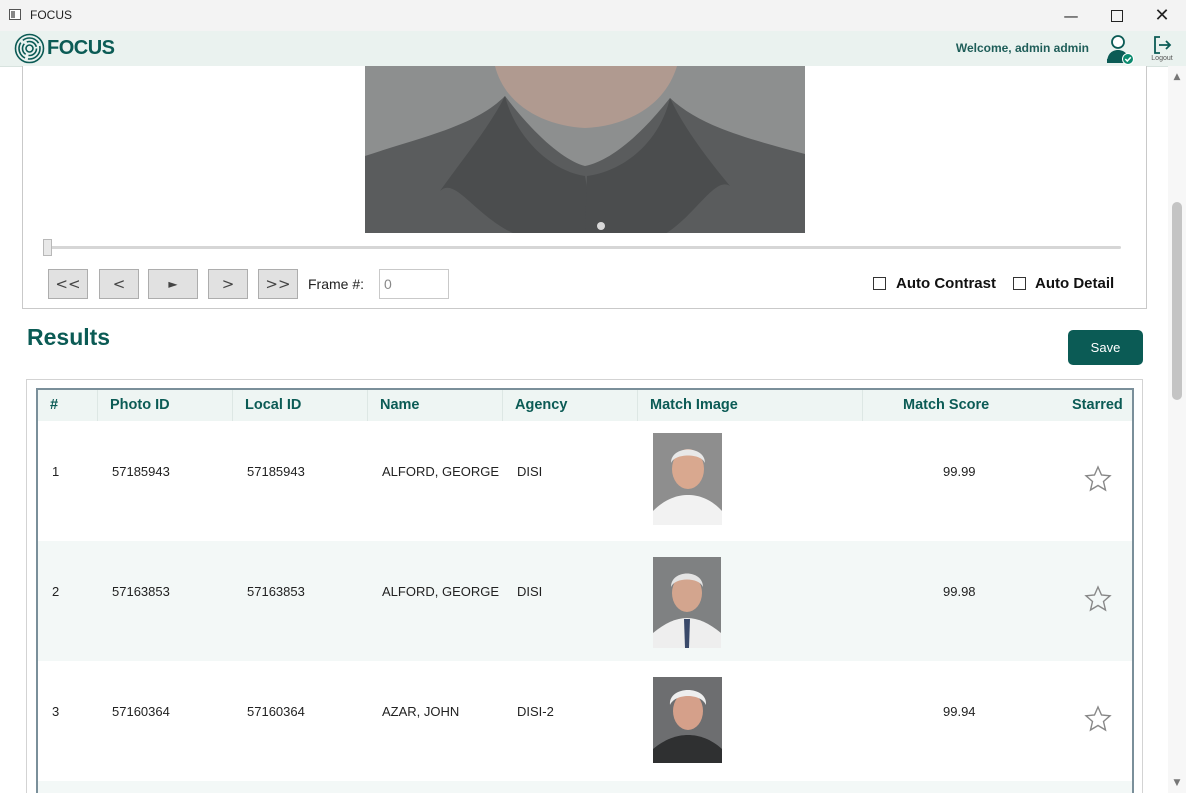 This screenshot has width=1186, height=793. Describe the element at coordinates (694, 405) in the screenshot. I see `column-header-match-image: Match Image` at that location.